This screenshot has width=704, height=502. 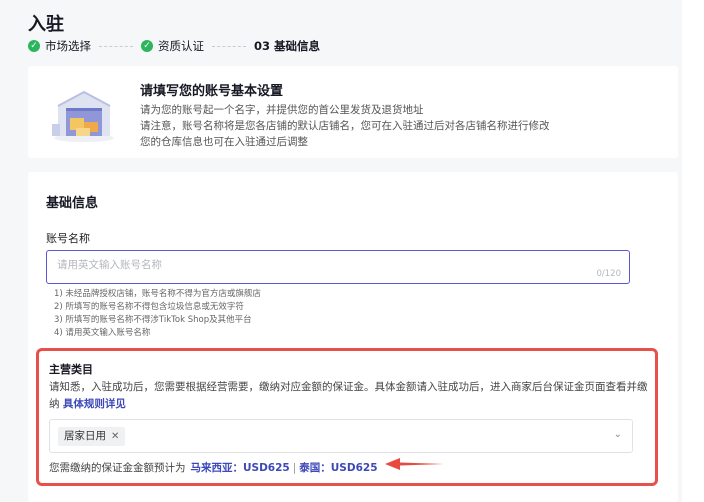 What do you see at coordinates (46, 24) in the screenshot?
I see `page-title: 入驻` at bounding box center [46, 24].